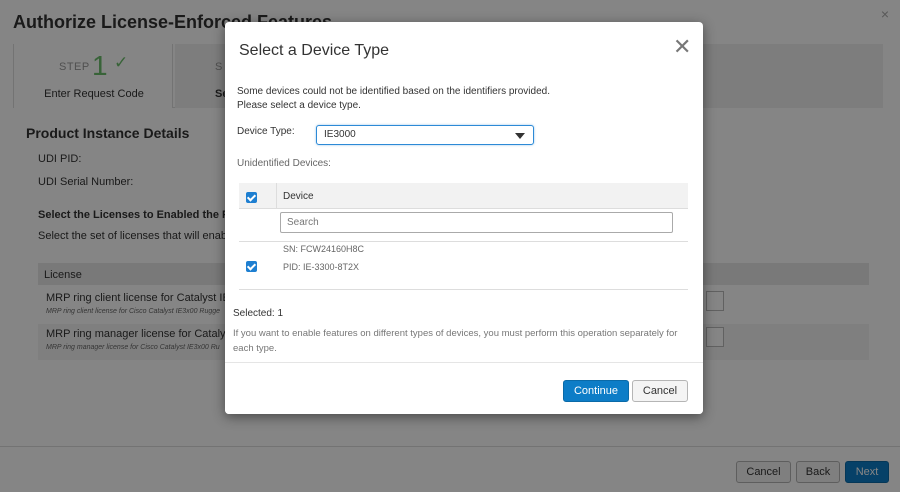  Describe the element at coordinates (258, 313) in the screenshot. I see `selected-count: Selected: 1` at that location.